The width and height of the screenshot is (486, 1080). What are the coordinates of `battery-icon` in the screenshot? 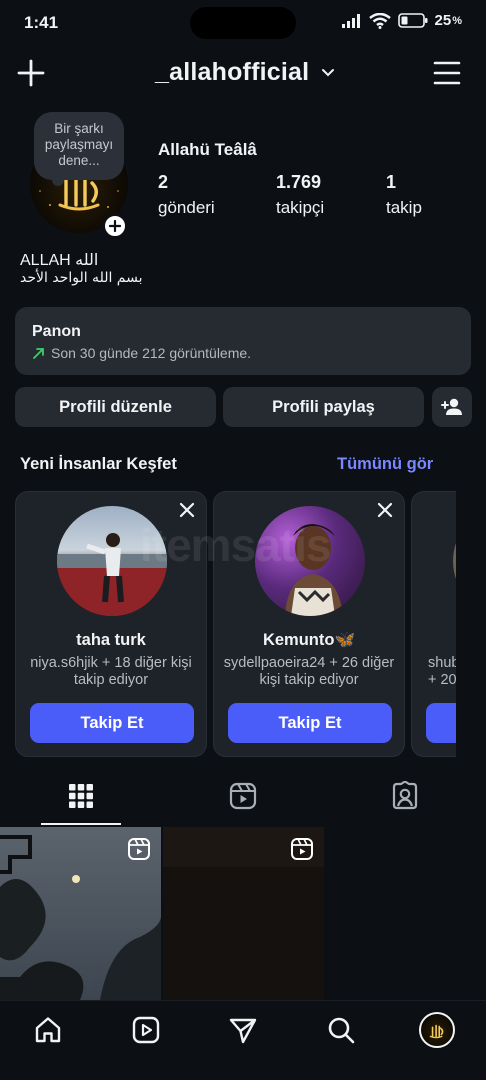 It's located at (412, 20).